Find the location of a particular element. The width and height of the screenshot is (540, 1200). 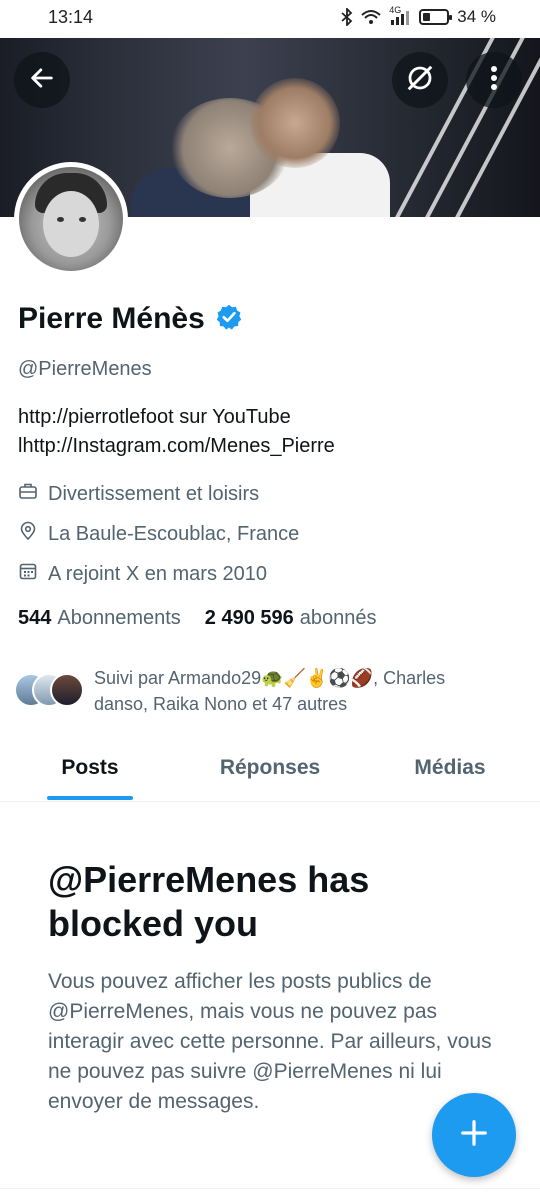

briefcase-icon is located at coordinates (28, 494).